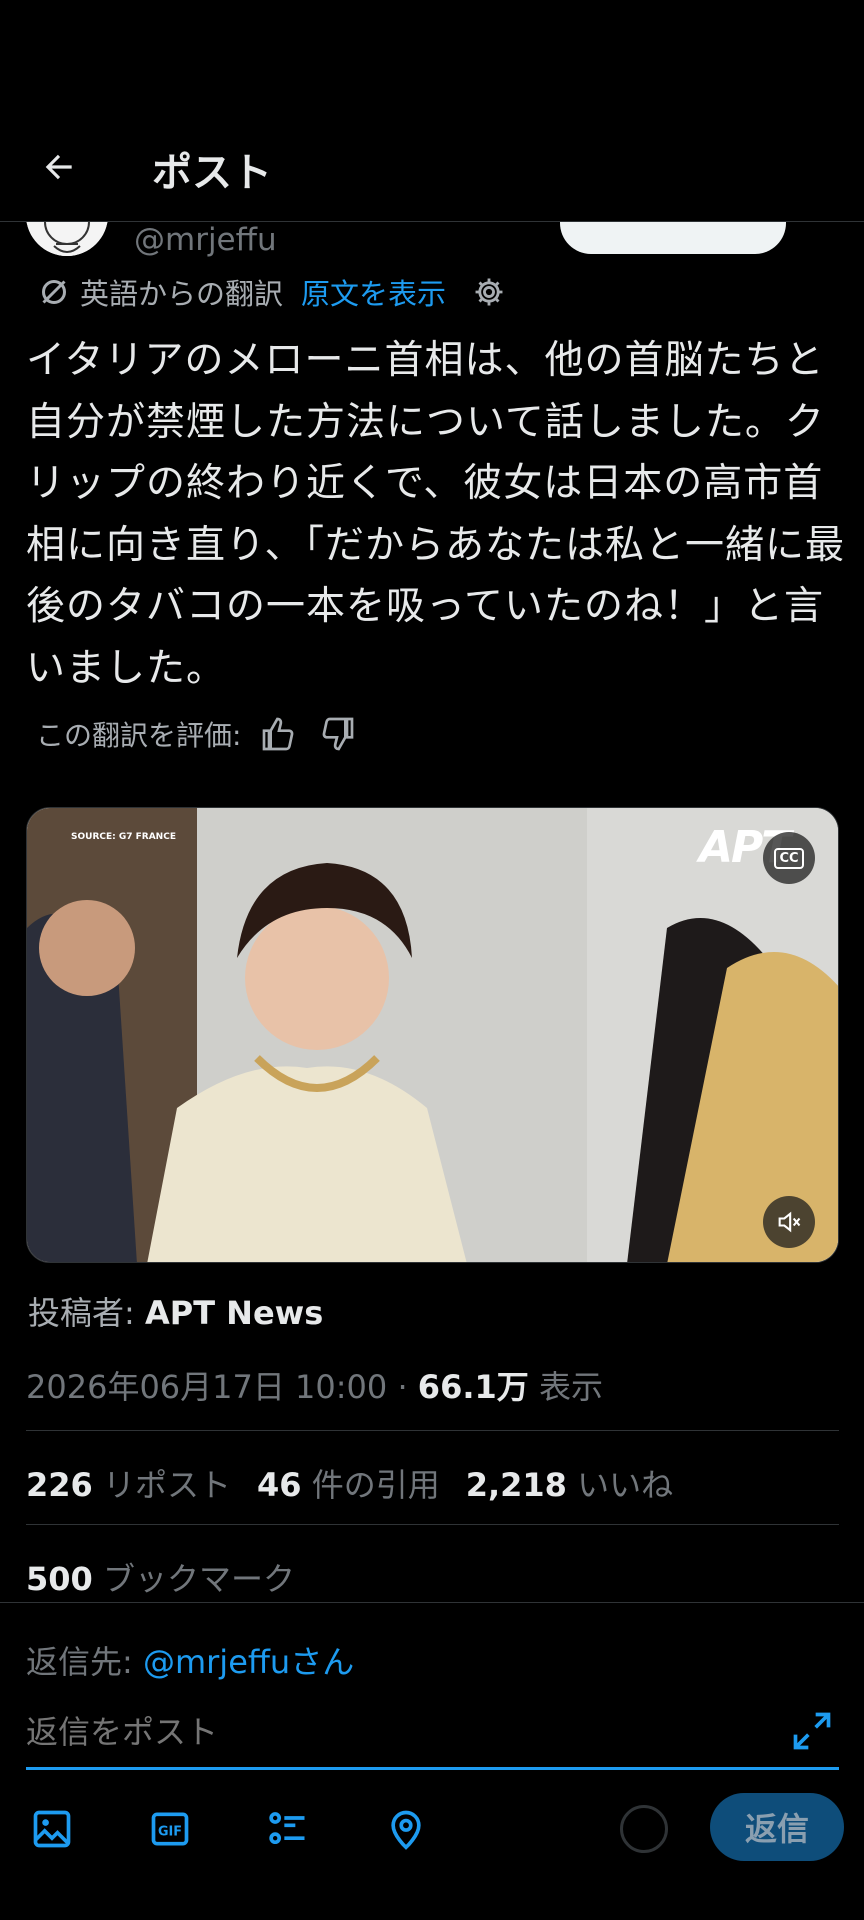 The image size is (864, 1920). I want to click on poll-icon, so click(287, 1828).